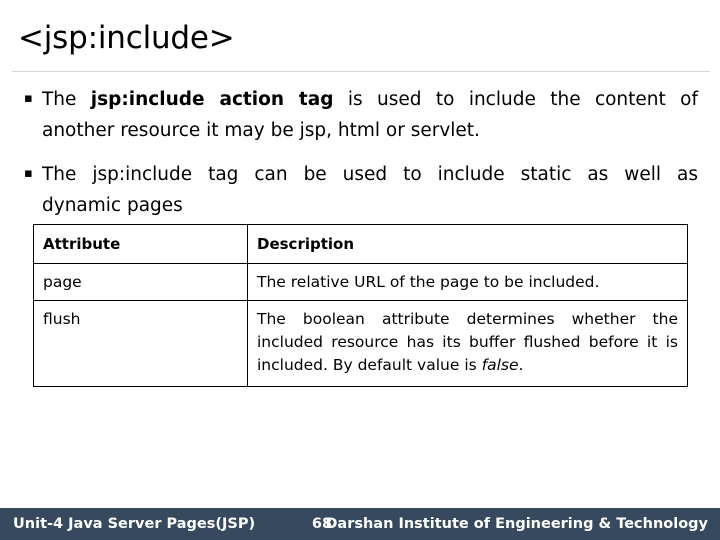  What do you see at coordinates (140, 244) in the screenshot?
I see `column-header-attribute: Attribute` at bounding box center [140, 244].